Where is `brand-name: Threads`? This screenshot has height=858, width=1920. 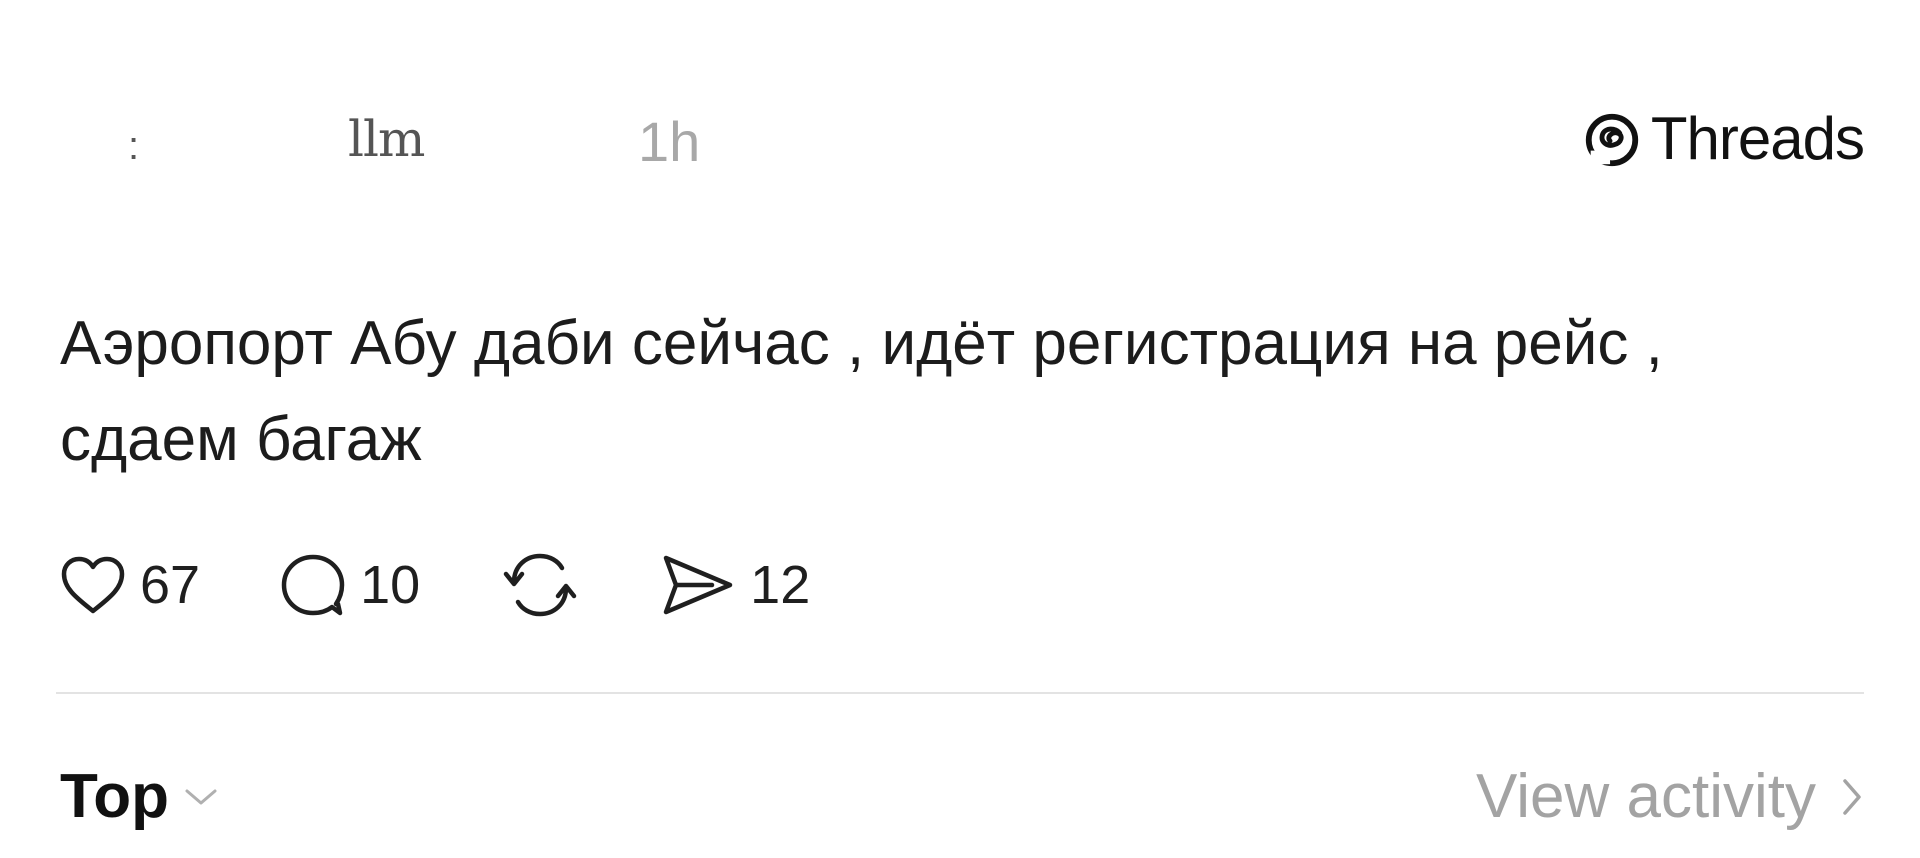
brand-name: Threads is located at coordinates (1757, 138).